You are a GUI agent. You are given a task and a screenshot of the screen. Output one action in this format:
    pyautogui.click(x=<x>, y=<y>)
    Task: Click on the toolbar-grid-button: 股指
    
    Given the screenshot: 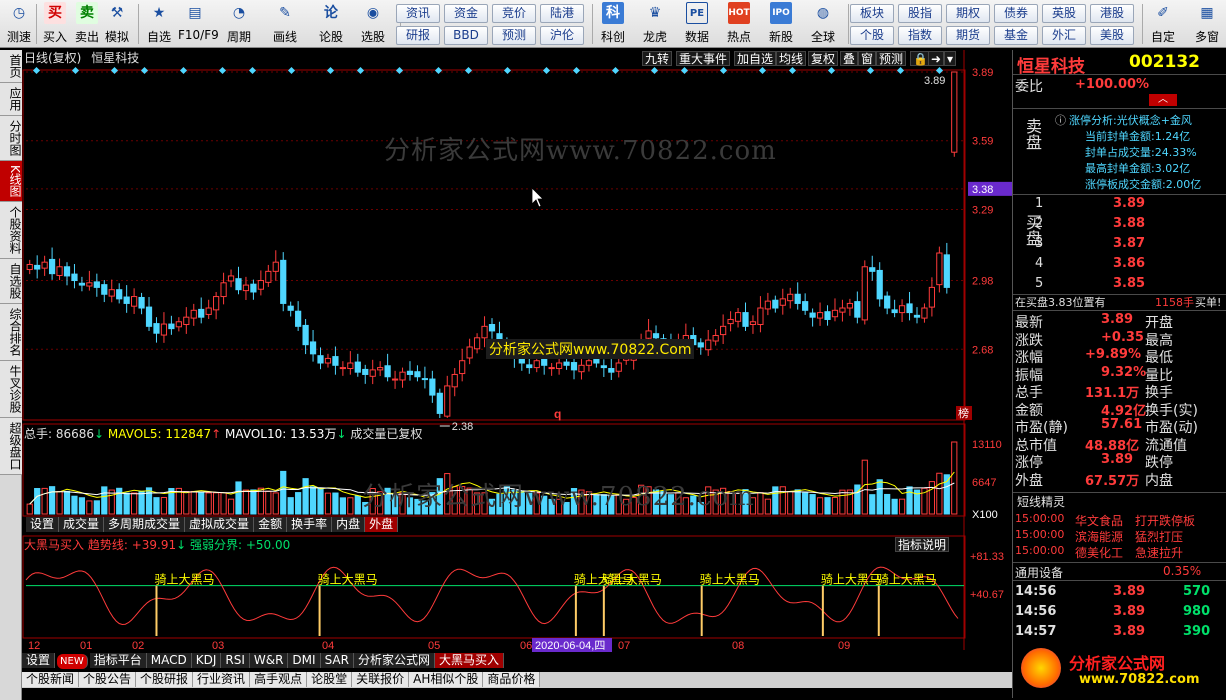 What is the action you would take?
    pyautogui.click(x=920, y=13)
    